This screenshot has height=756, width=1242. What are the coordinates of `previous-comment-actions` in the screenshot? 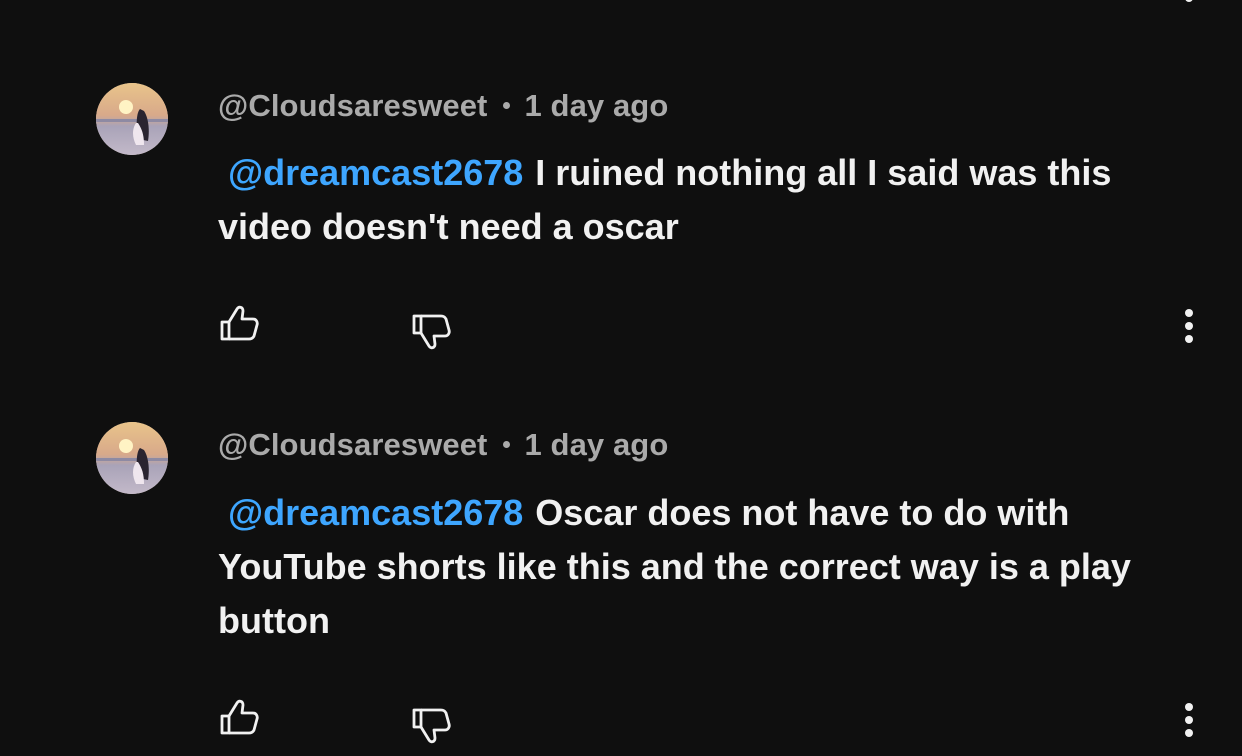 It's located at (621, 5).